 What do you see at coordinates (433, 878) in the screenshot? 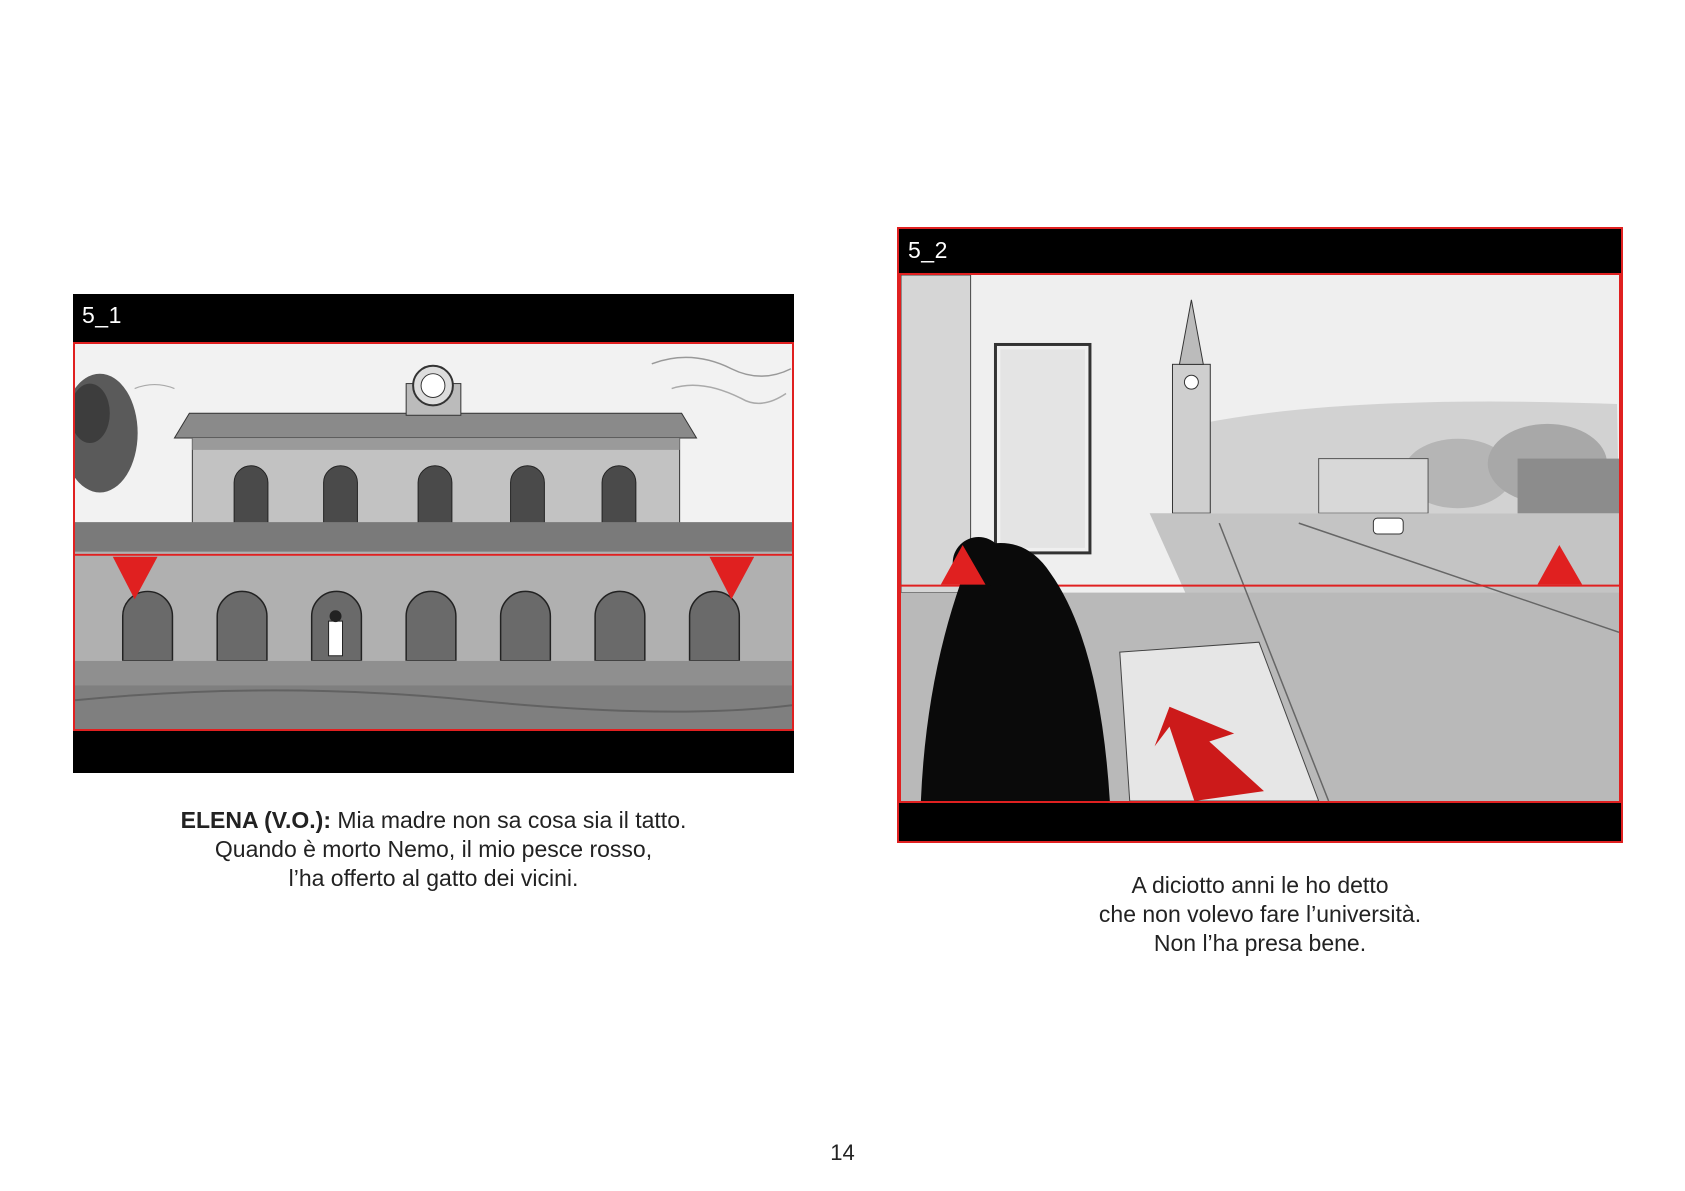
I see `caption-line: l’ha offerto al gatto dei vicini.` at bounding box center [433, 878].